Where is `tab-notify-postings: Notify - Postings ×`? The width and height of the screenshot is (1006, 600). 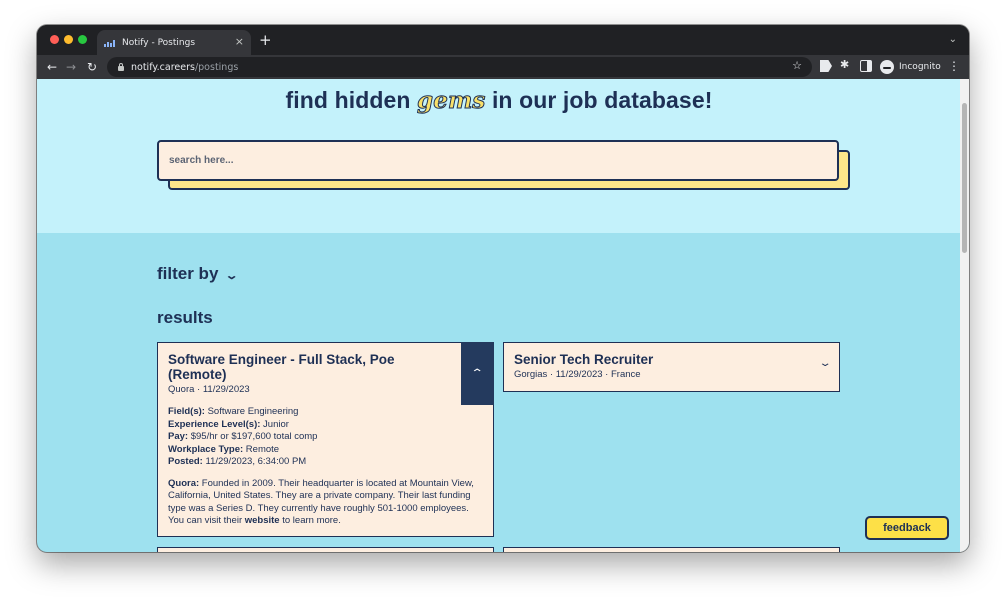
tab-notify-postings: Notify - Postings × is located at coordinates (174, 42).